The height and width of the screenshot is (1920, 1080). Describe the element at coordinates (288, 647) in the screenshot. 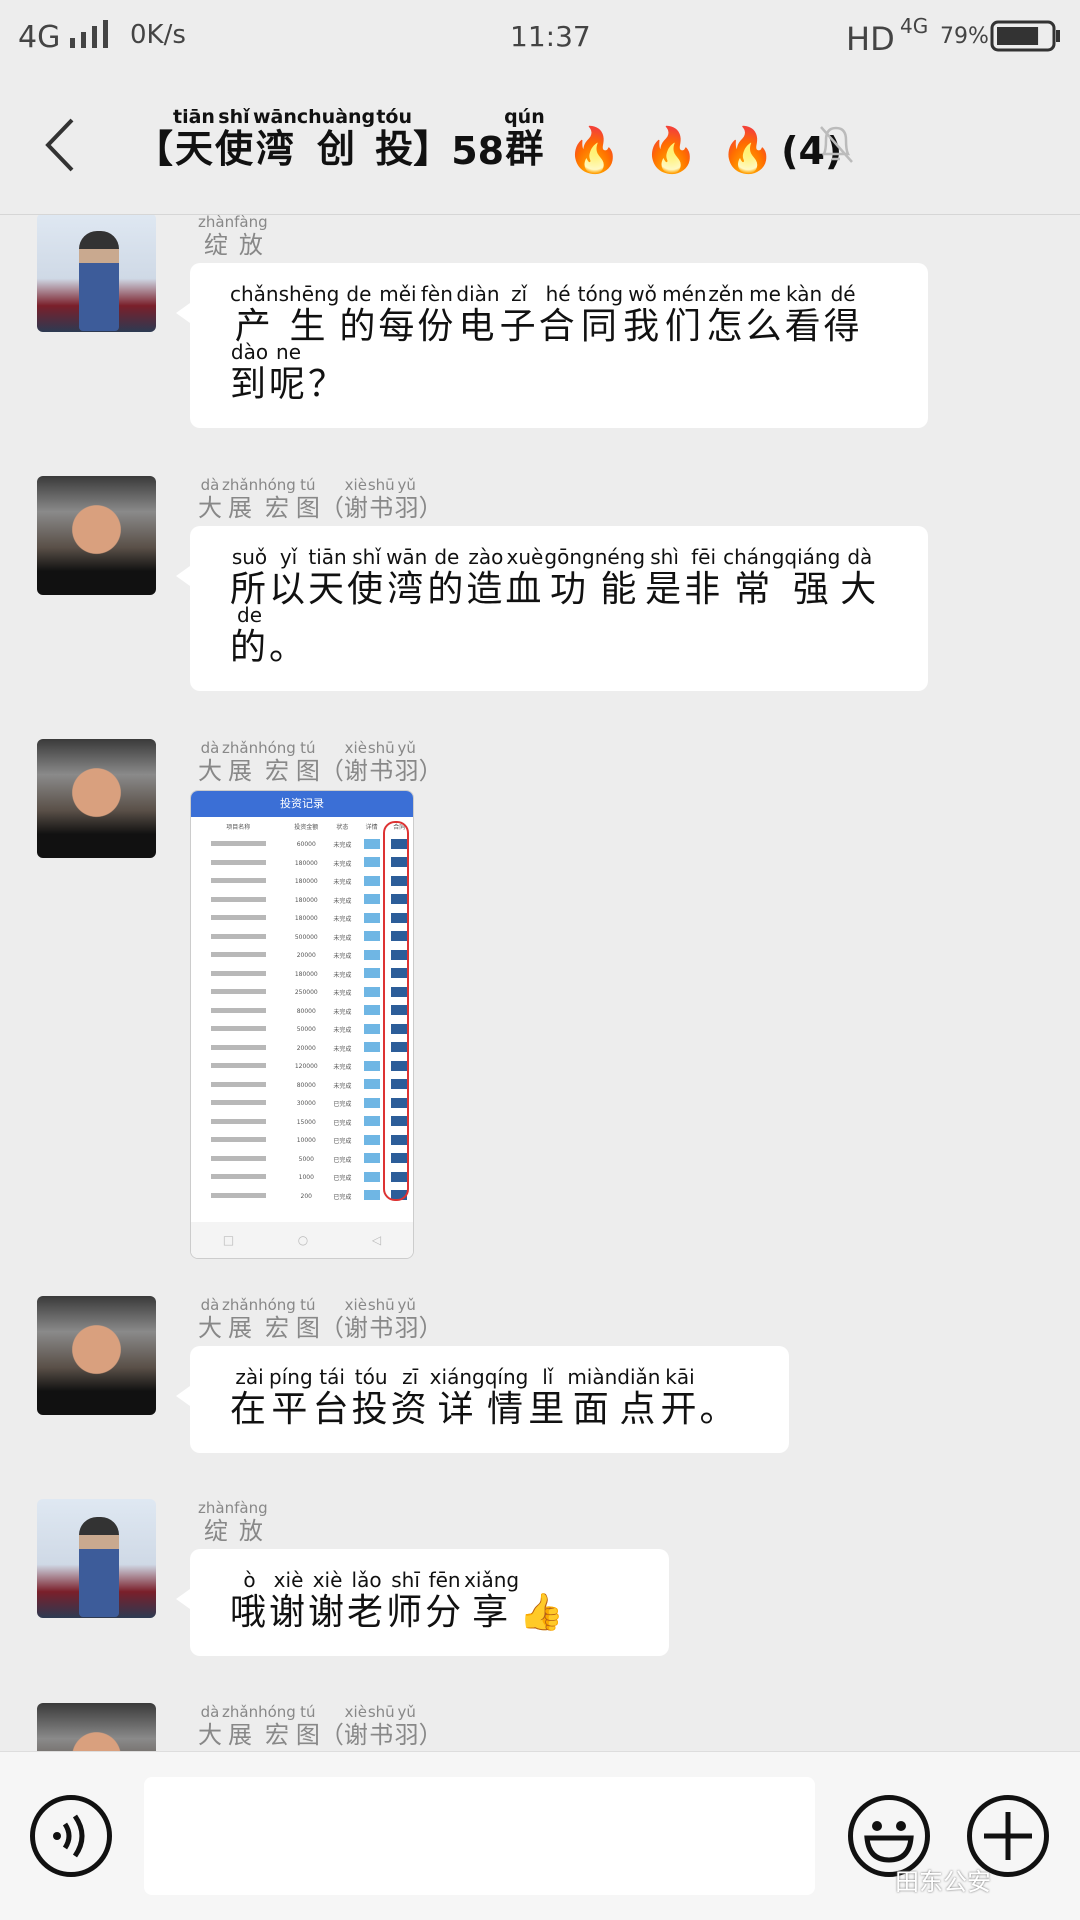

I see `message-char: 。` at that location.